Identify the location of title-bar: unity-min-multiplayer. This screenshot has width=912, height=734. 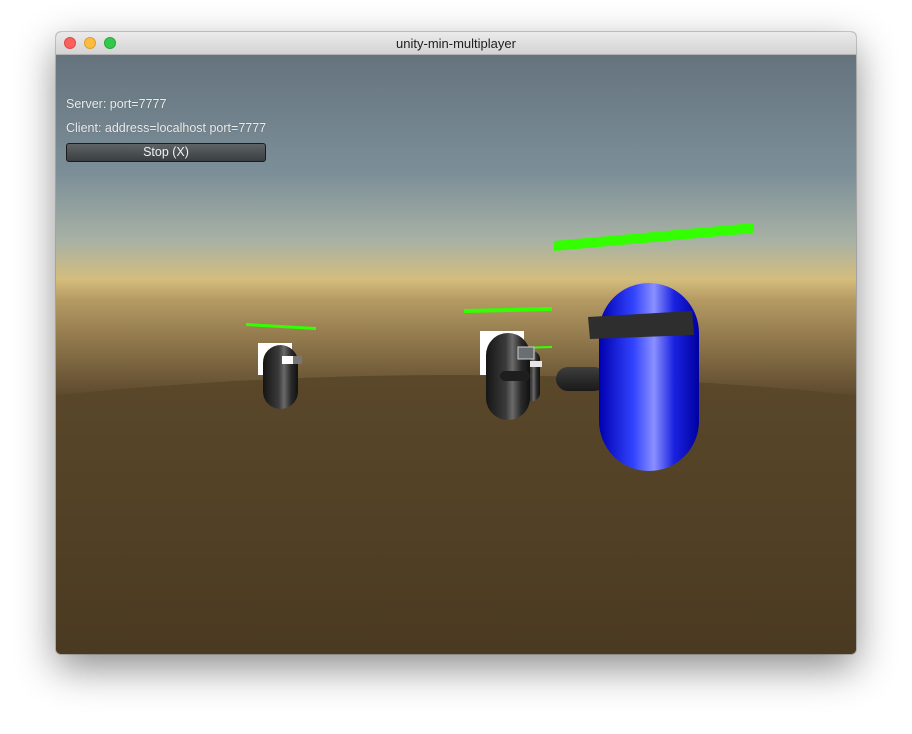
(456, 43).